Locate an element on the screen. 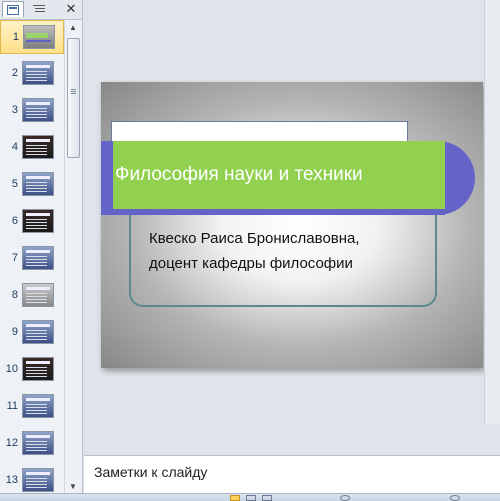  outline-tab-icon is located at coordinates (39, 8).